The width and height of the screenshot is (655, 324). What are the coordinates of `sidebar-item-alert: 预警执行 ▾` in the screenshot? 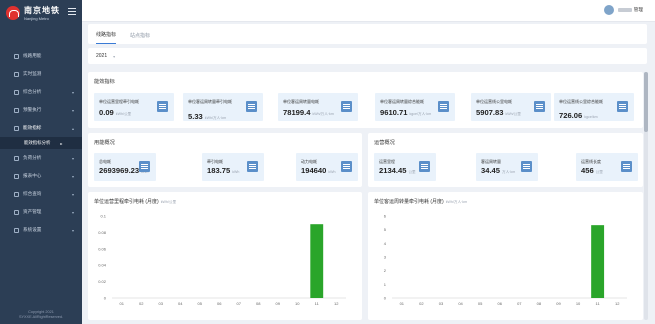 It's located at (41, 110).